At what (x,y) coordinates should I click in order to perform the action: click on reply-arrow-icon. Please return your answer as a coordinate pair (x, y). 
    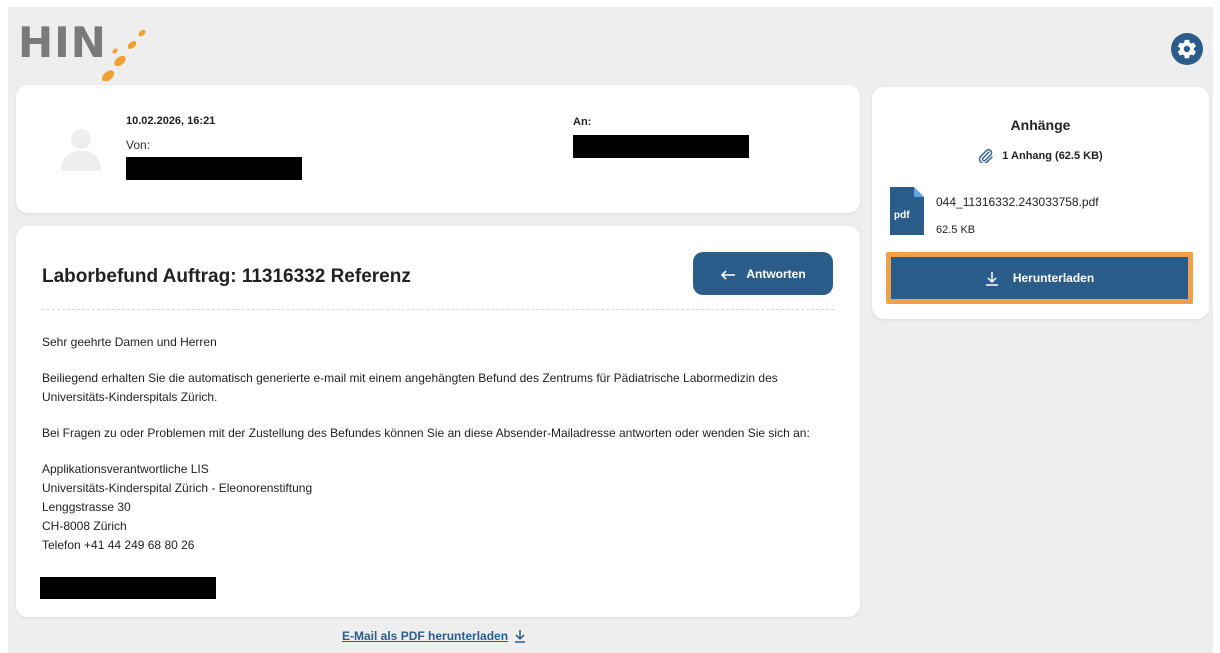
    Looking at the image, I should click on (728, 274).